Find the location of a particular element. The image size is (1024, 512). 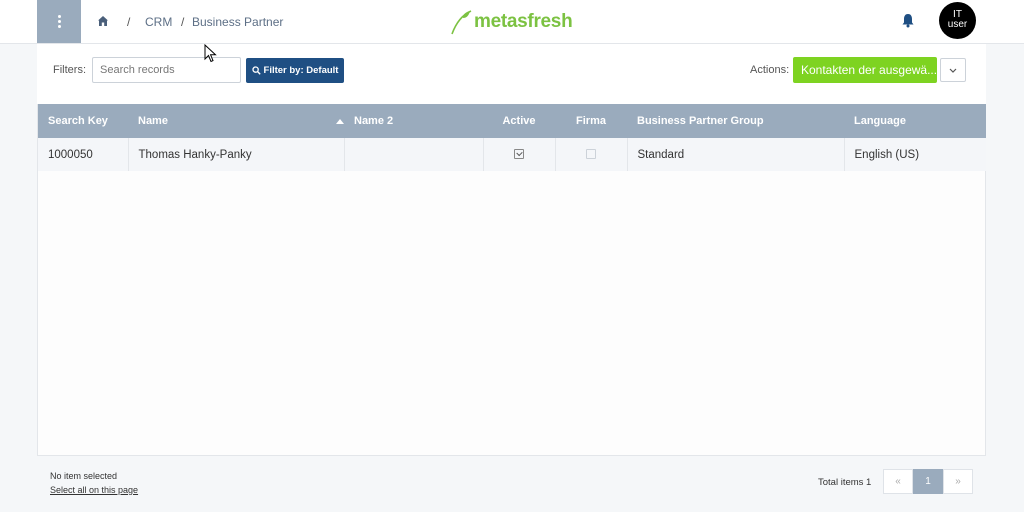

pager-page-button: 1 is located at coordinates (928, 481).